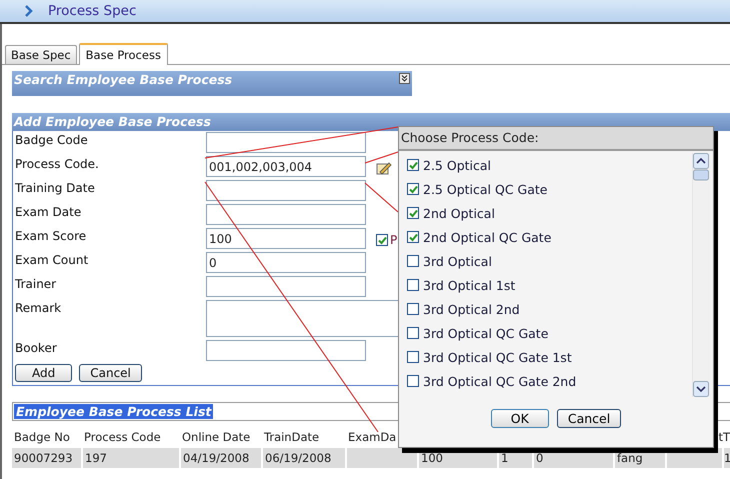 The height and width of the screenshot is (479, 730). I want to click on column-header: Badge No, so click(42, 437).